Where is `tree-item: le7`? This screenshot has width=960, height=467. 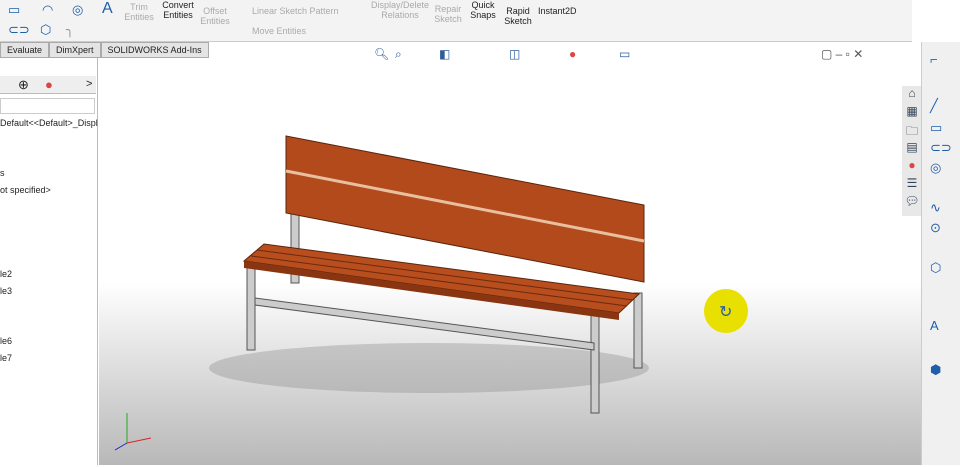
tree-item: le7 is located at coordinates (6, 358).